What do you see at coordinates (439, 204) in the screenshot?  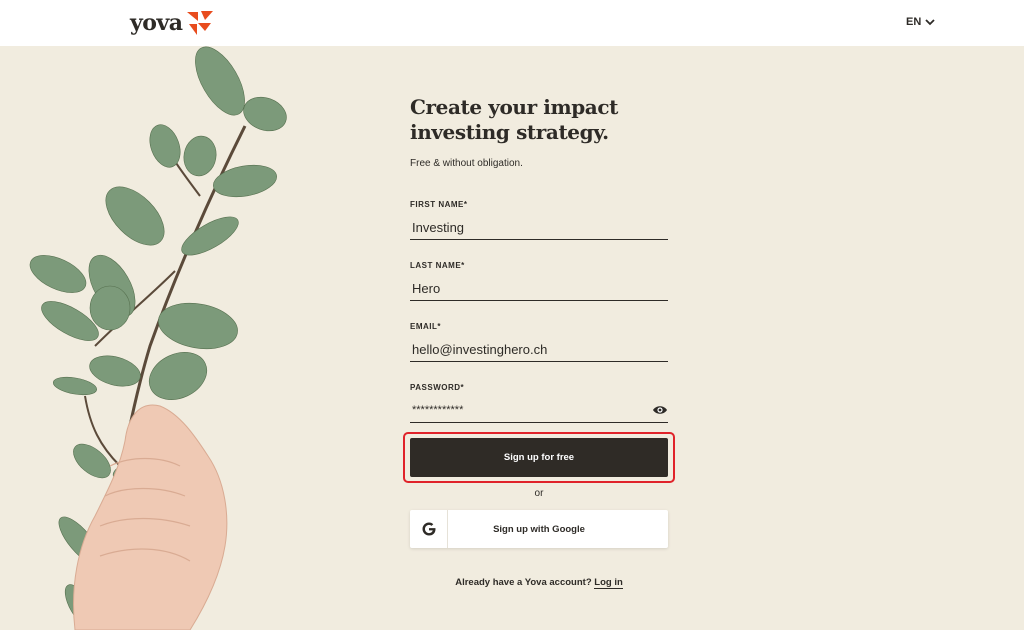 I see `first-name-label: FIRST NAME*` at bounding box center [439, 204].